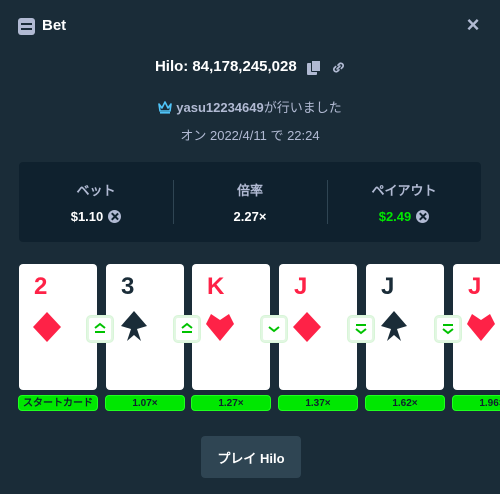  What do you see at coordinates (473, 25) in the screenshot?
I see `close-icon: ×` at bounding box center [473, 25].